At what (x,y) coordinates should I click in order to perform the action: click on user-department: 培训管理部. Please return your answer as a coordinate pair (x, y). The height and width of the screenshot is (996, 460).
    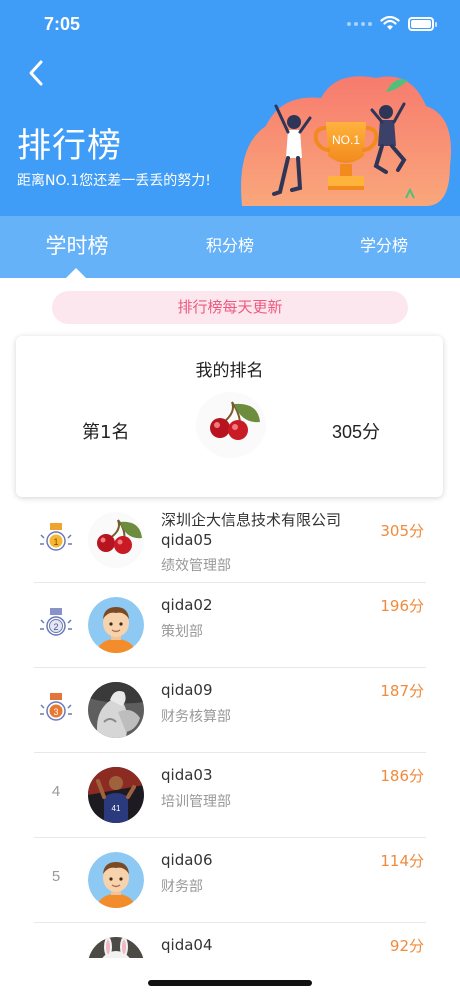
    Looking at the image, I should click on (196, 802).